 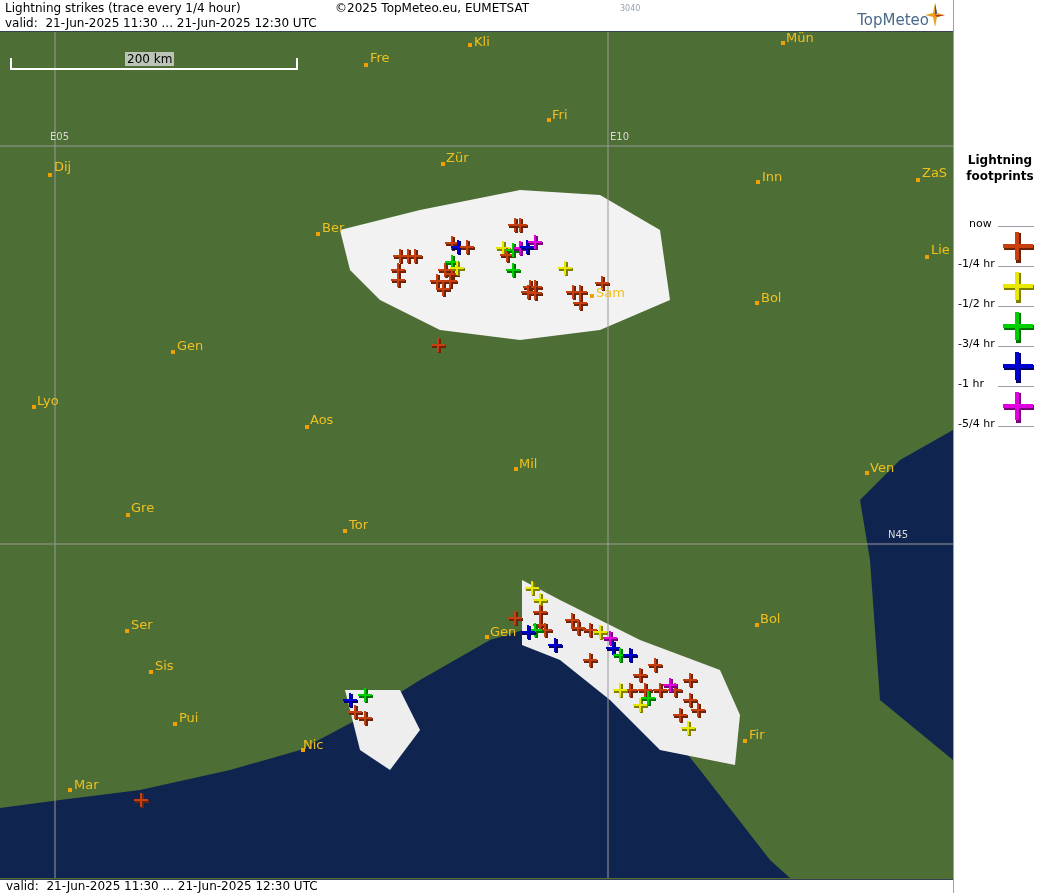 What do you see at coordinates (976, 344) in the screenshot?
I see `legend-time-label: -3/4 hr` at bounding box center [976, 344].